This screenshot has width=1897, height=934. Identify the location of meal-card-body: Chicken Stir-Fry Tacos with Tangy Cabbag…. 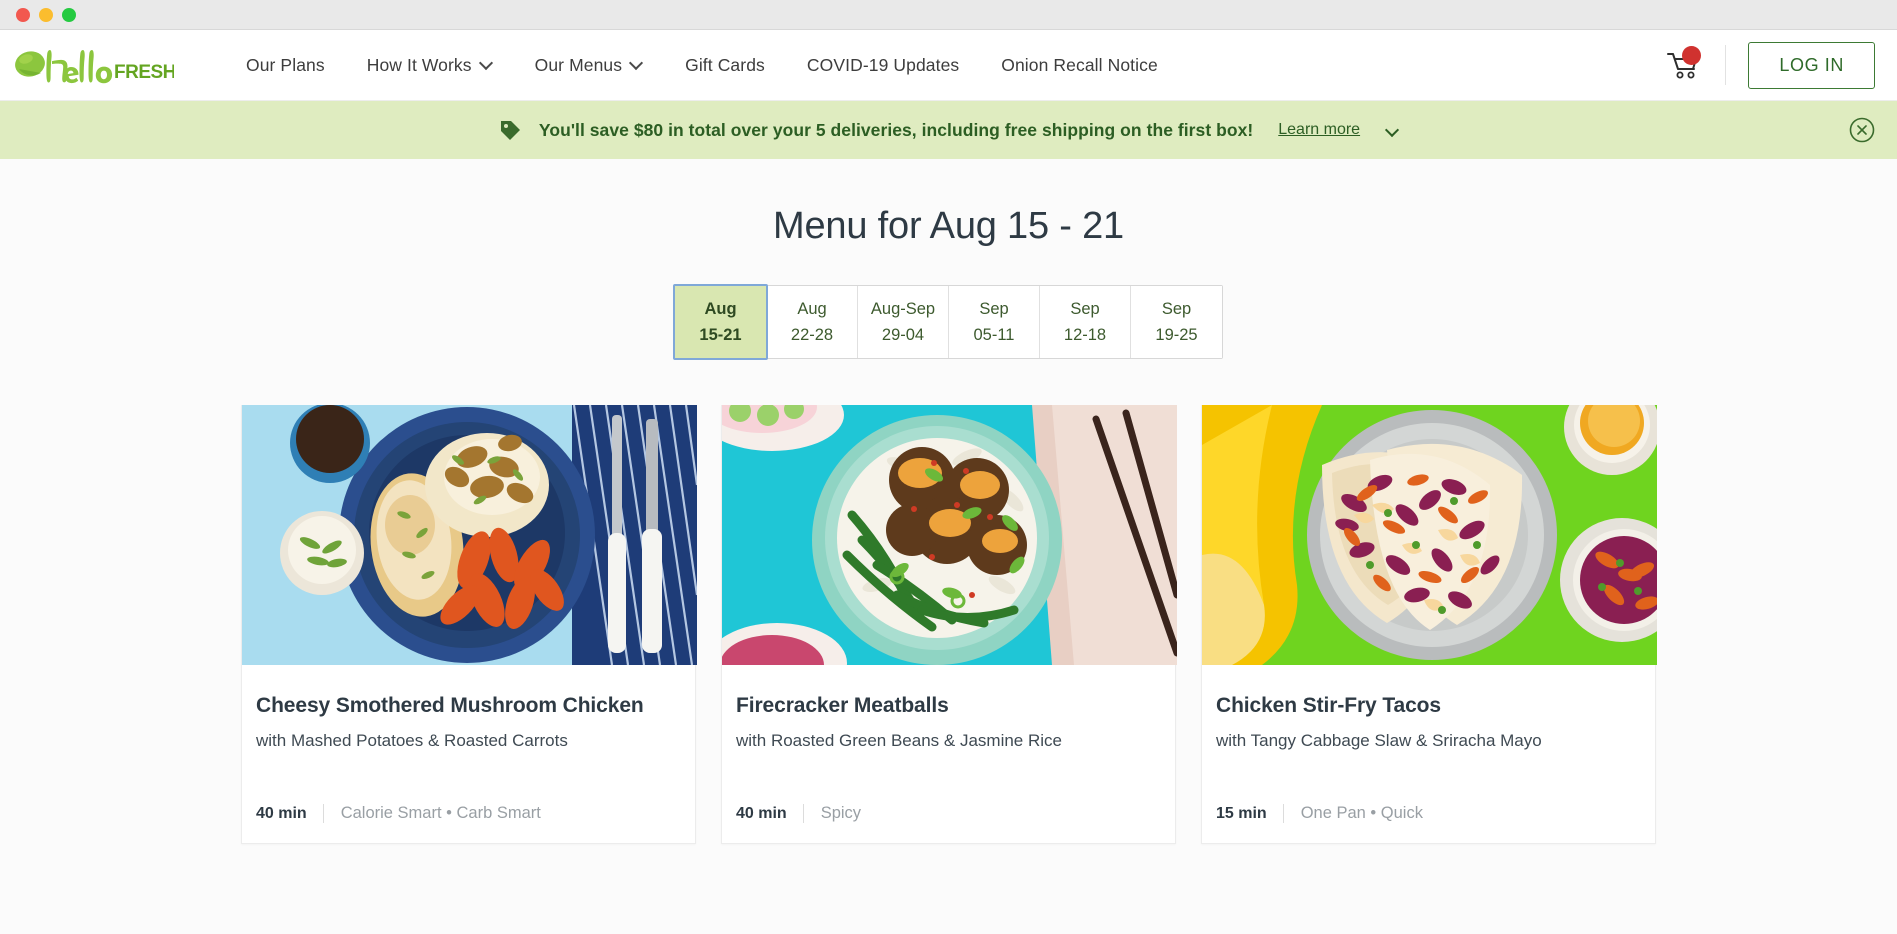
(1428, 754).